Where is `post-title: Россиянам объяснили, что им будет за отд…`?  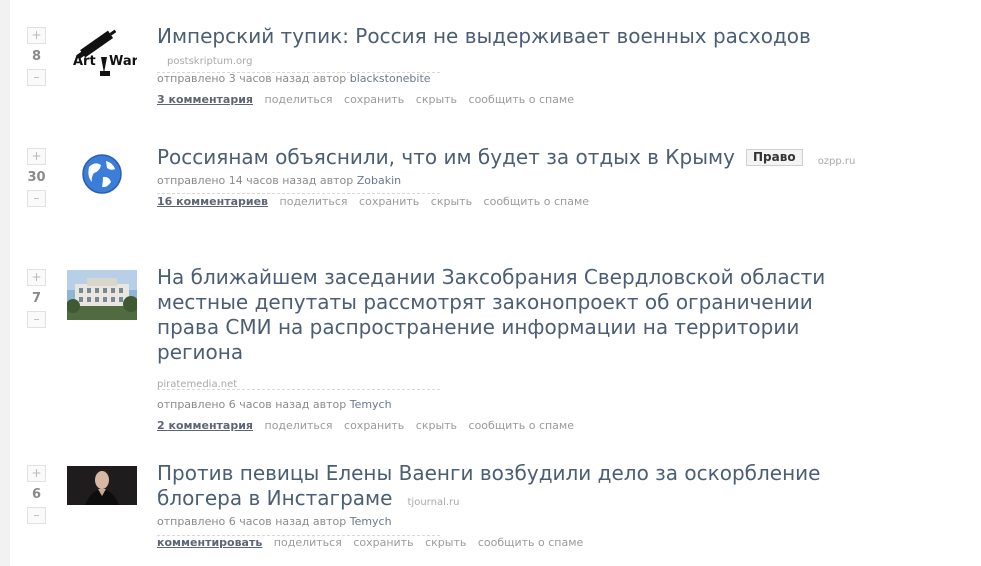 post-title: Россиянам объяснили, что им будет за отд… is located at coordinates (446, 157).